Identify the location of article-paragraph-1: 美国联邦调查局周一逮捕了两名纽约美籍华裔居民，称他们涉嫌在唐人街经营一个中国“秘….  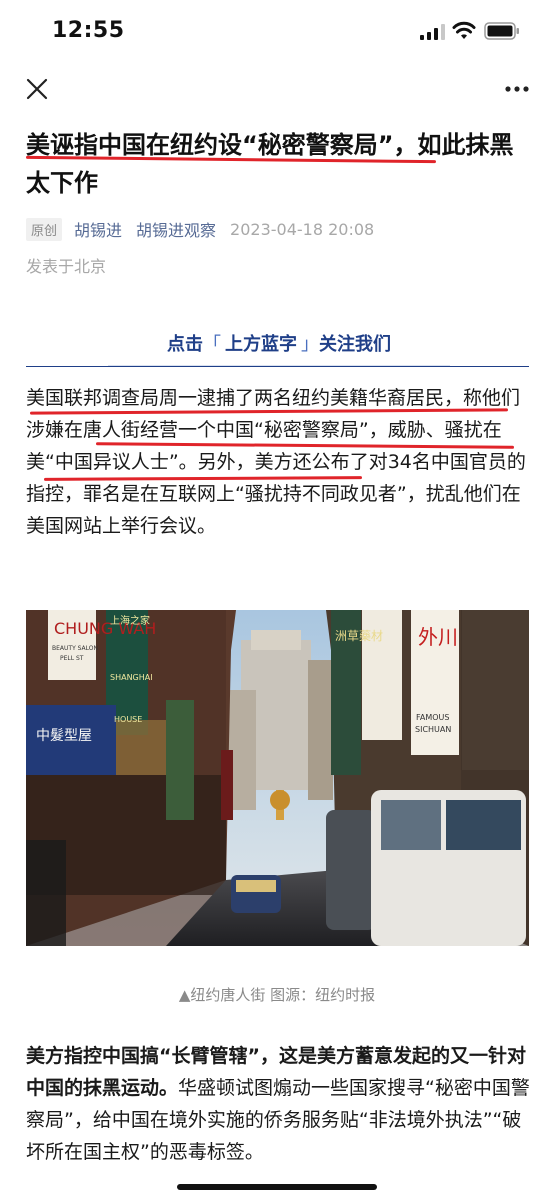
(276, 462).